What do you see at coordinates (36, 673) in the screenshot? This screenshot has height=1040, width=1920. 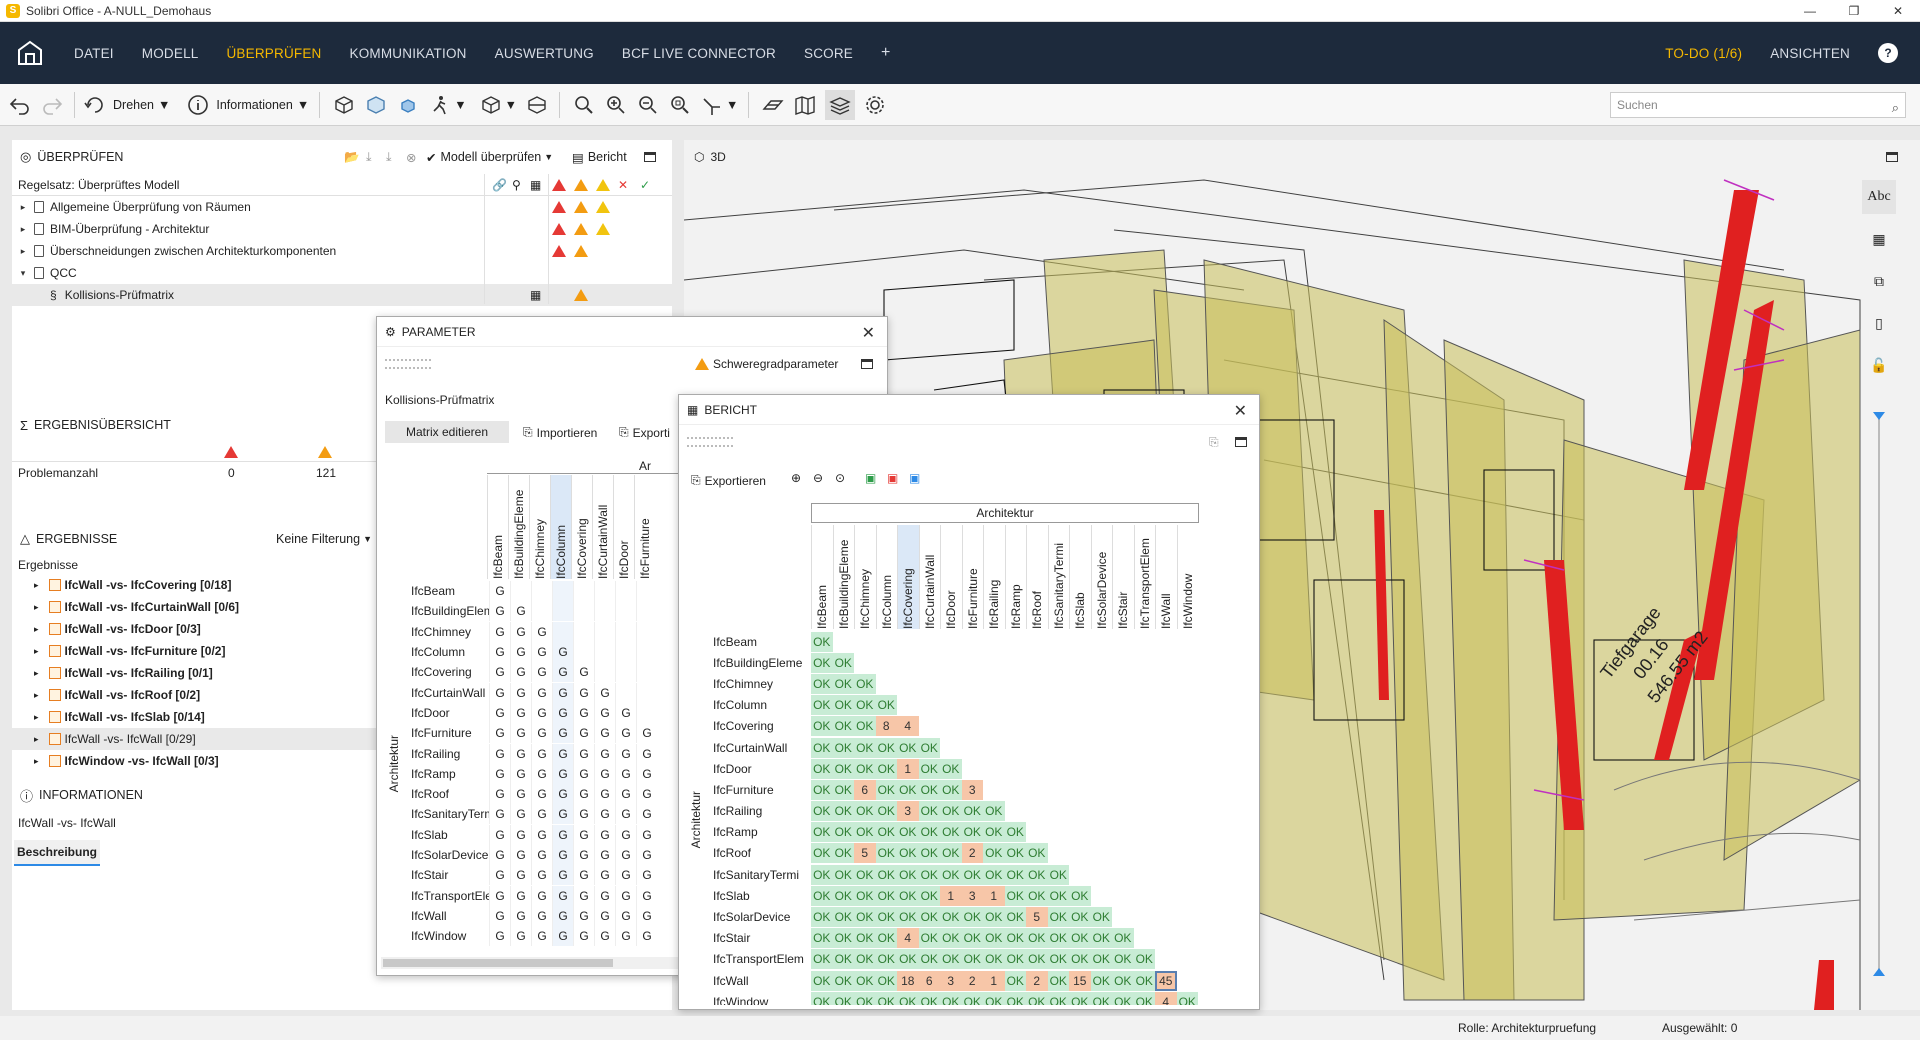 I see `expand-arrow-icon: ▸` at bounding box center [36, 673].